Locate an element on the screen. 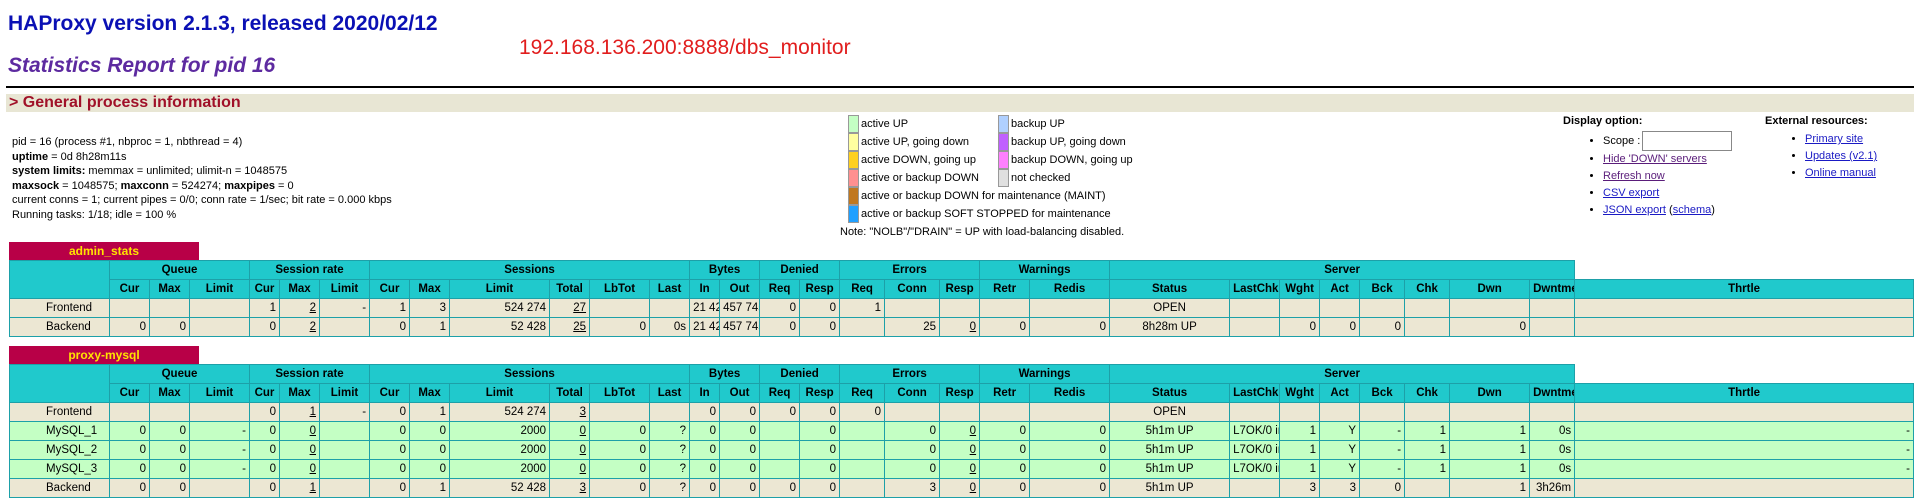 The image size is (1916, 498). table-cell: 5h1m UP is located at coordinates (1170, 488).